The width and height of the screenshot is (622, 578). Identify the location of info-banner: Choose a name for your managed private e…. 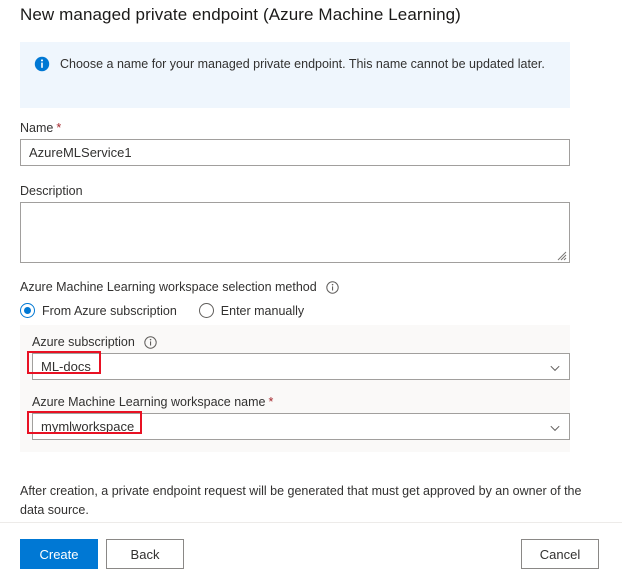
(295, 75).